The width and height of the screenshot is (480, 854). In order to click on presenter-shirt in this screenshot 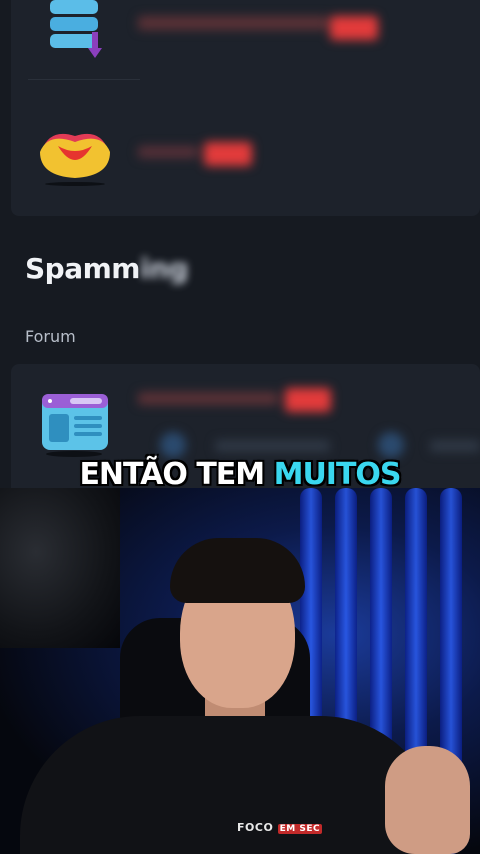, I will do `click(230, 785)`.